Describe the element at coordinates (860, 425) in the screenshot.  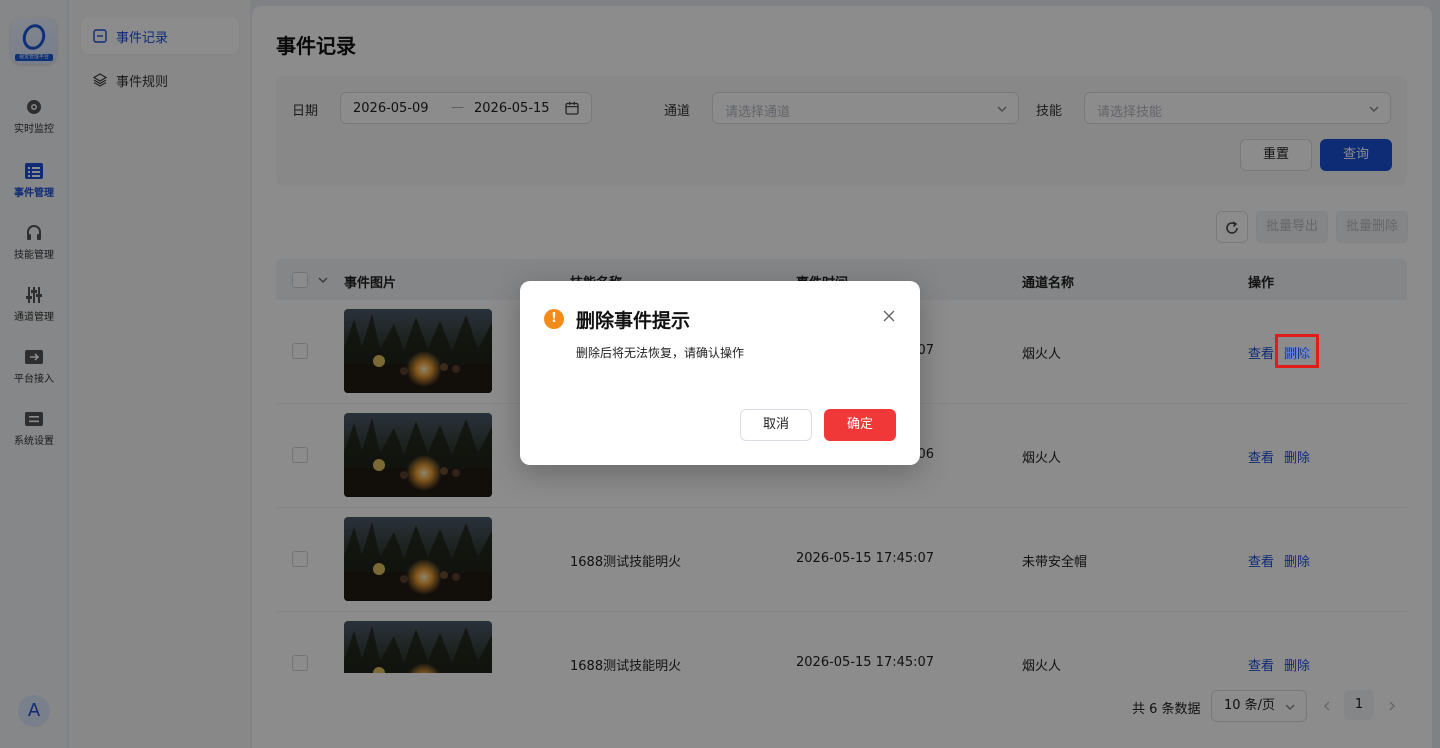
I see `confirm-button: 确定` at that location.